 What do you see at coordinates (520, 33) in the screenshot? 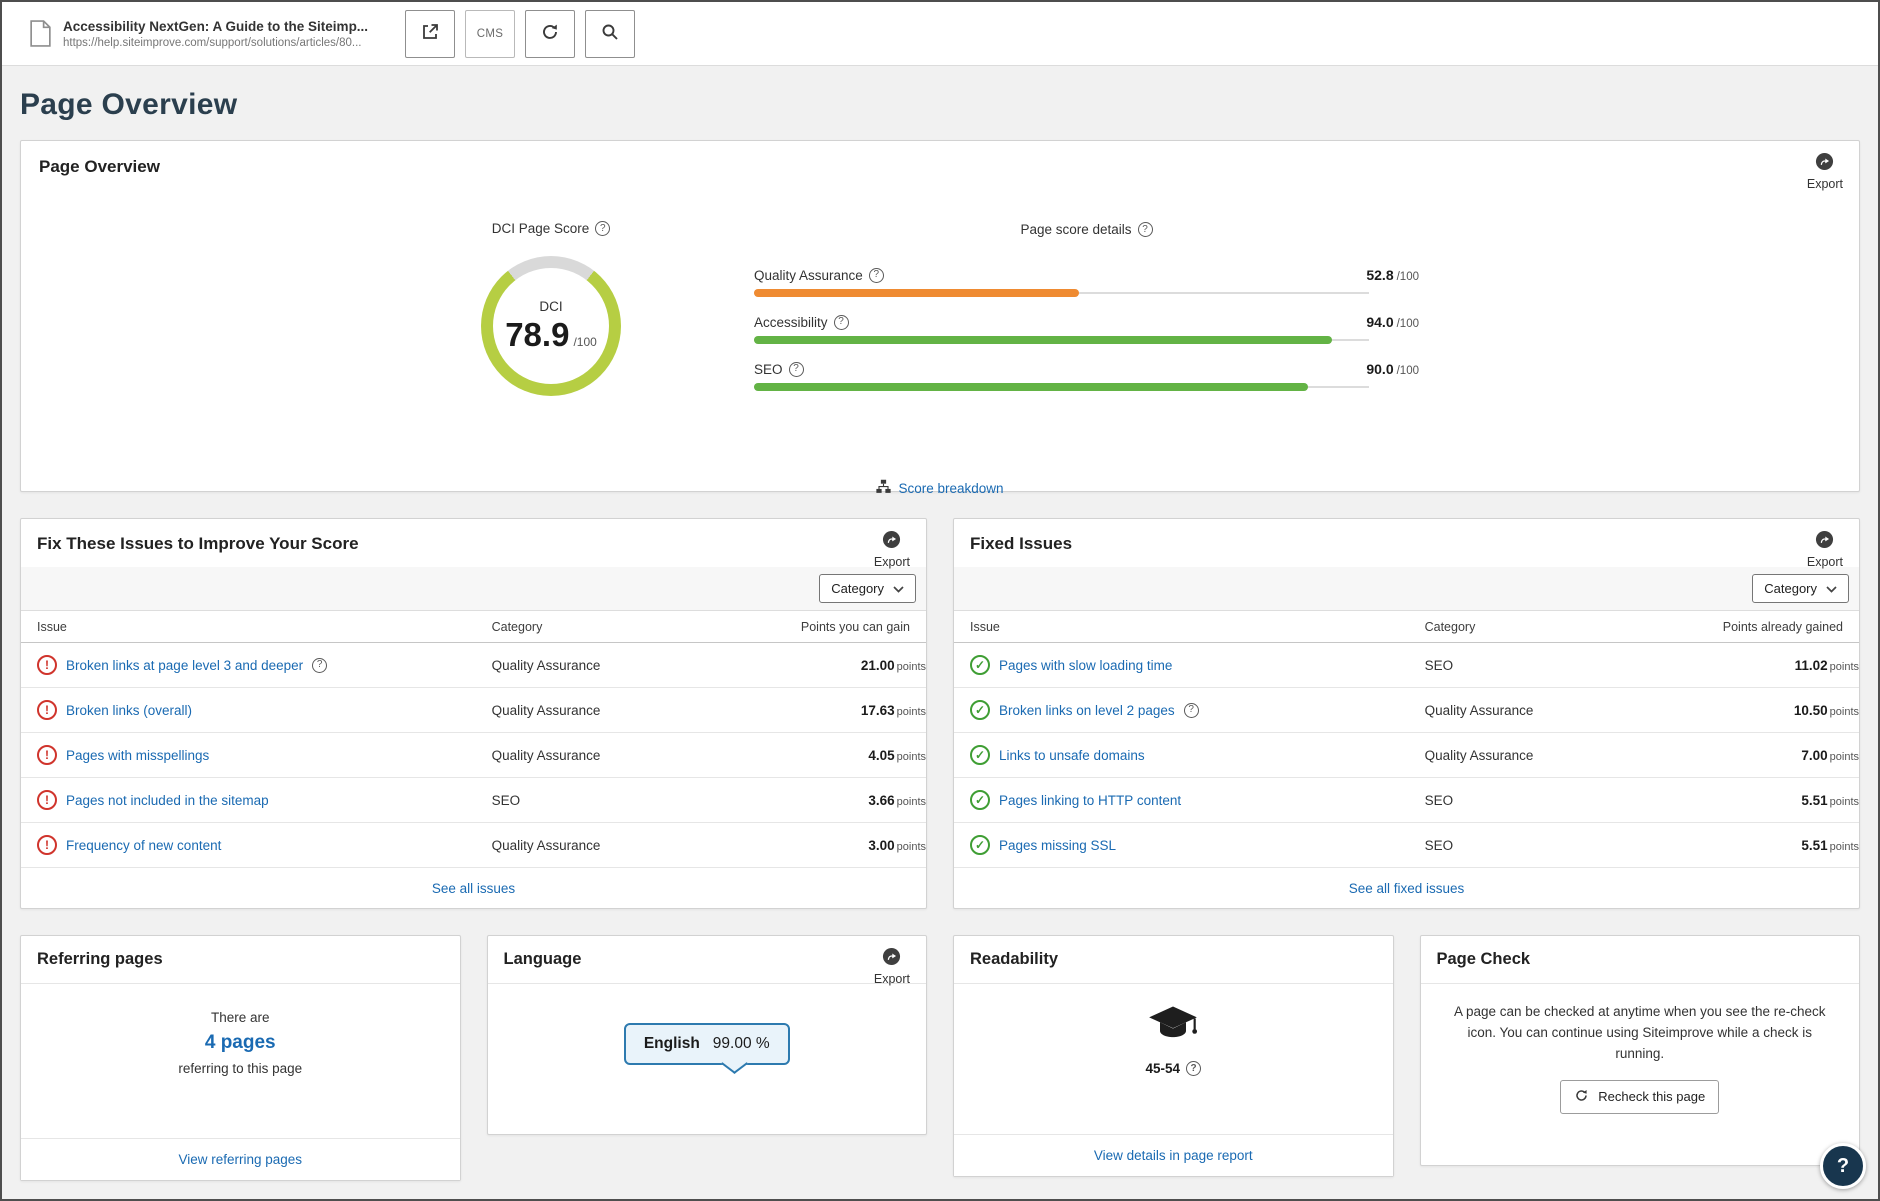
I see `page-action-toolbar: CMS` at bounding box center [520, 33].